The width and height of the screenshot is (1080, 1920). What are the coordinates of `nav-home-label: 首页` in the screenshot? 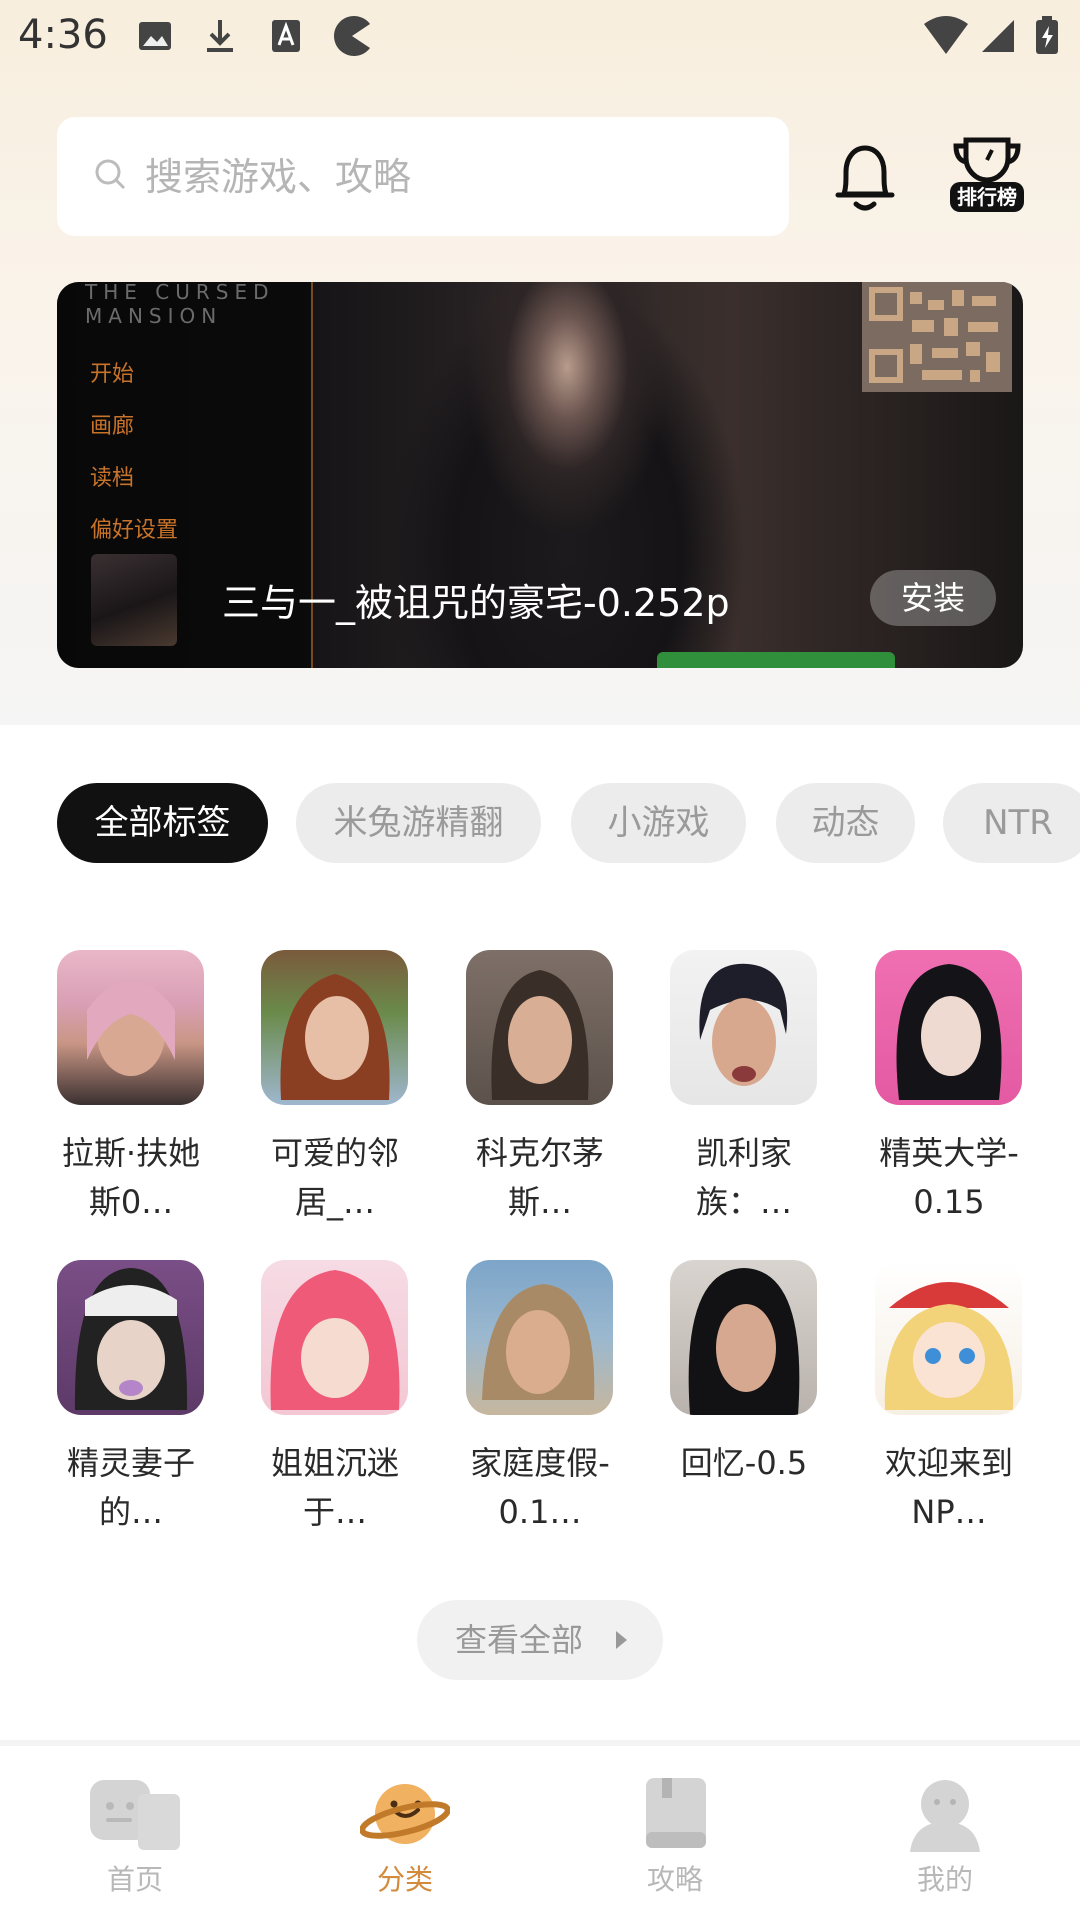 It's located at (134, 1879).